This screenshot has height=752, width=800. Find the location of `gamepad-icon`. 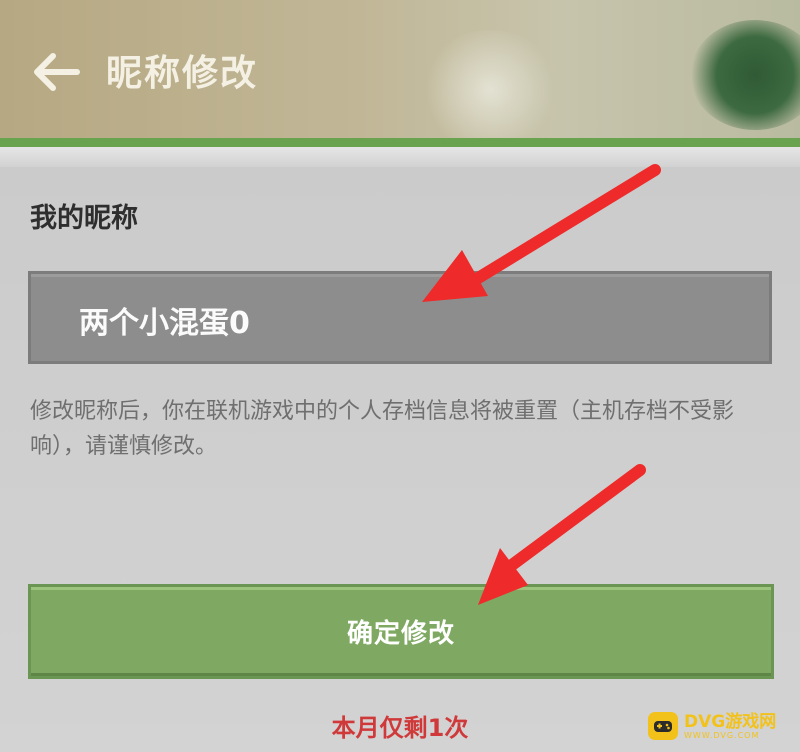

gamepad-icon is located at coordinates (663, 726).